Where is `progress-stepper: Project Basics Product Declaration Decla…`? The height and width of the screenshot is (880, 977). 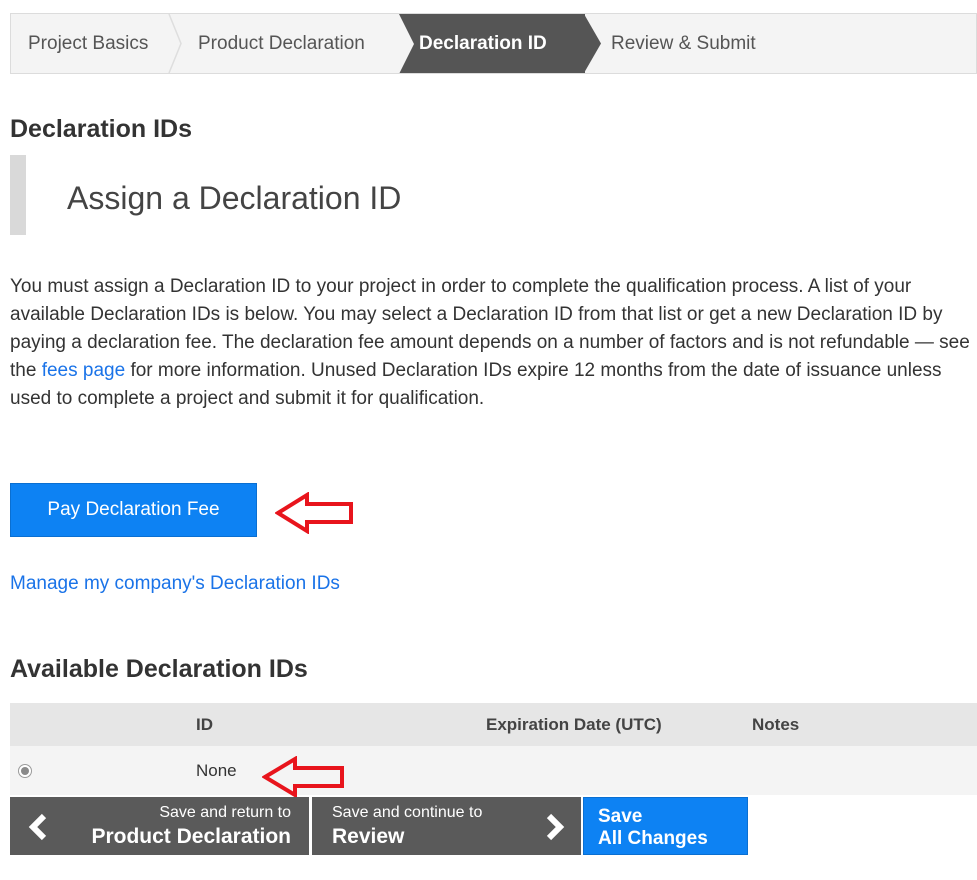 progress-stepper: Project Basics Product Declaration Decla… is located at coordinates (493, 43).